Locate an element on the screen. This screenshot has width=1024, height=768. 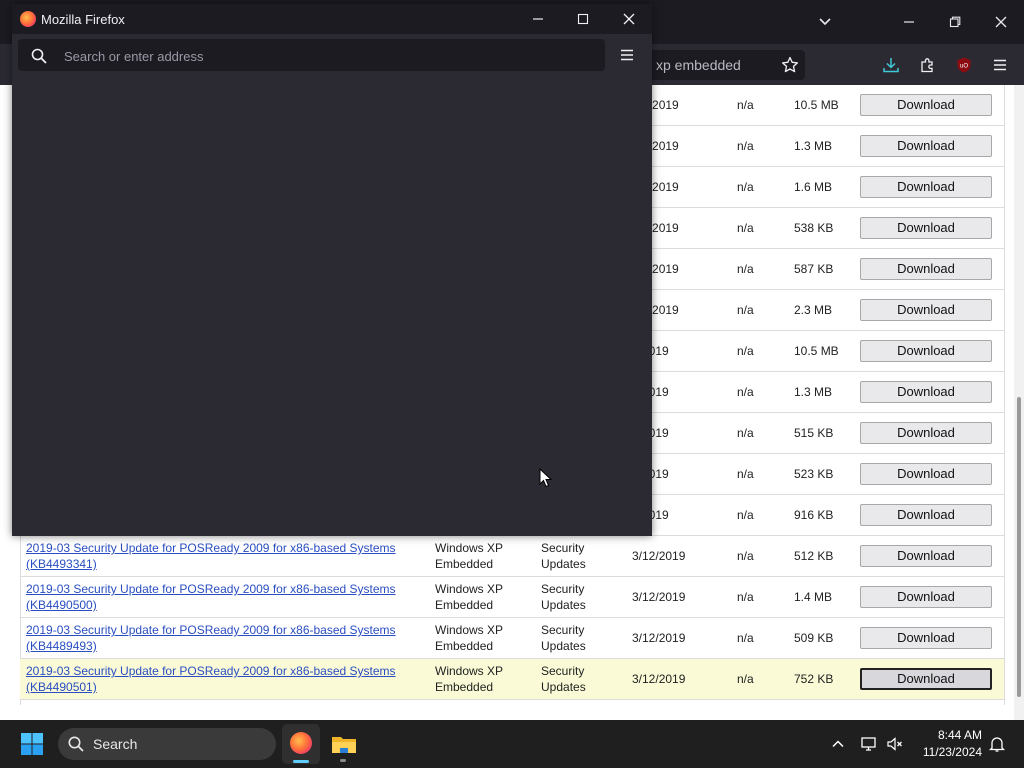
page-scrollbar is located at coordinates (1019, 402).